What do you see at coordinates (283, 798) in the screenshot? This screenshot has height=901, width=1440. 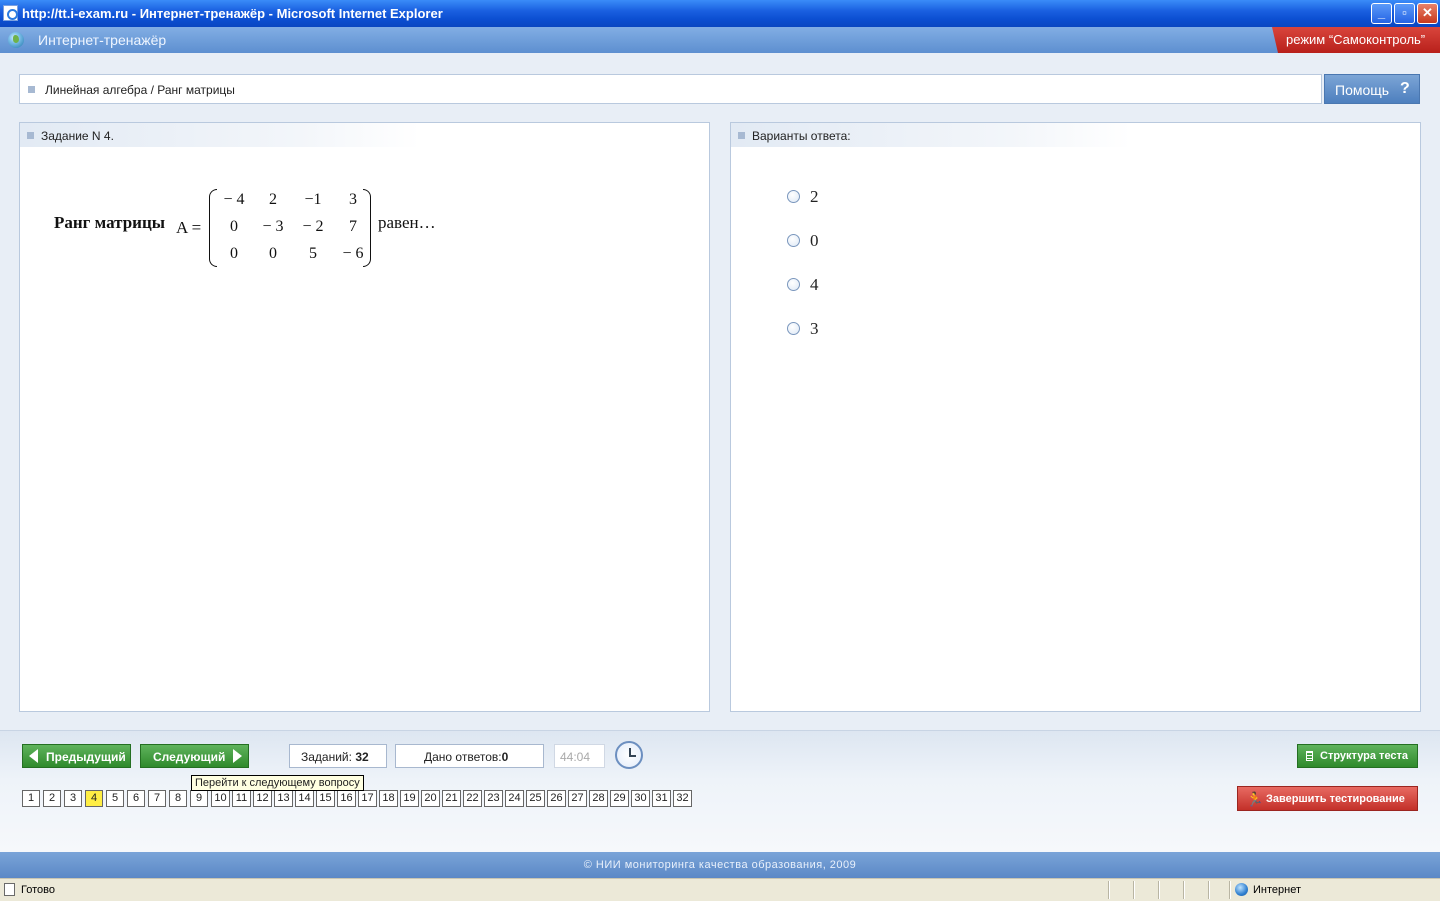 I see `question-number-button: 13` at bounding box center [283, 798].